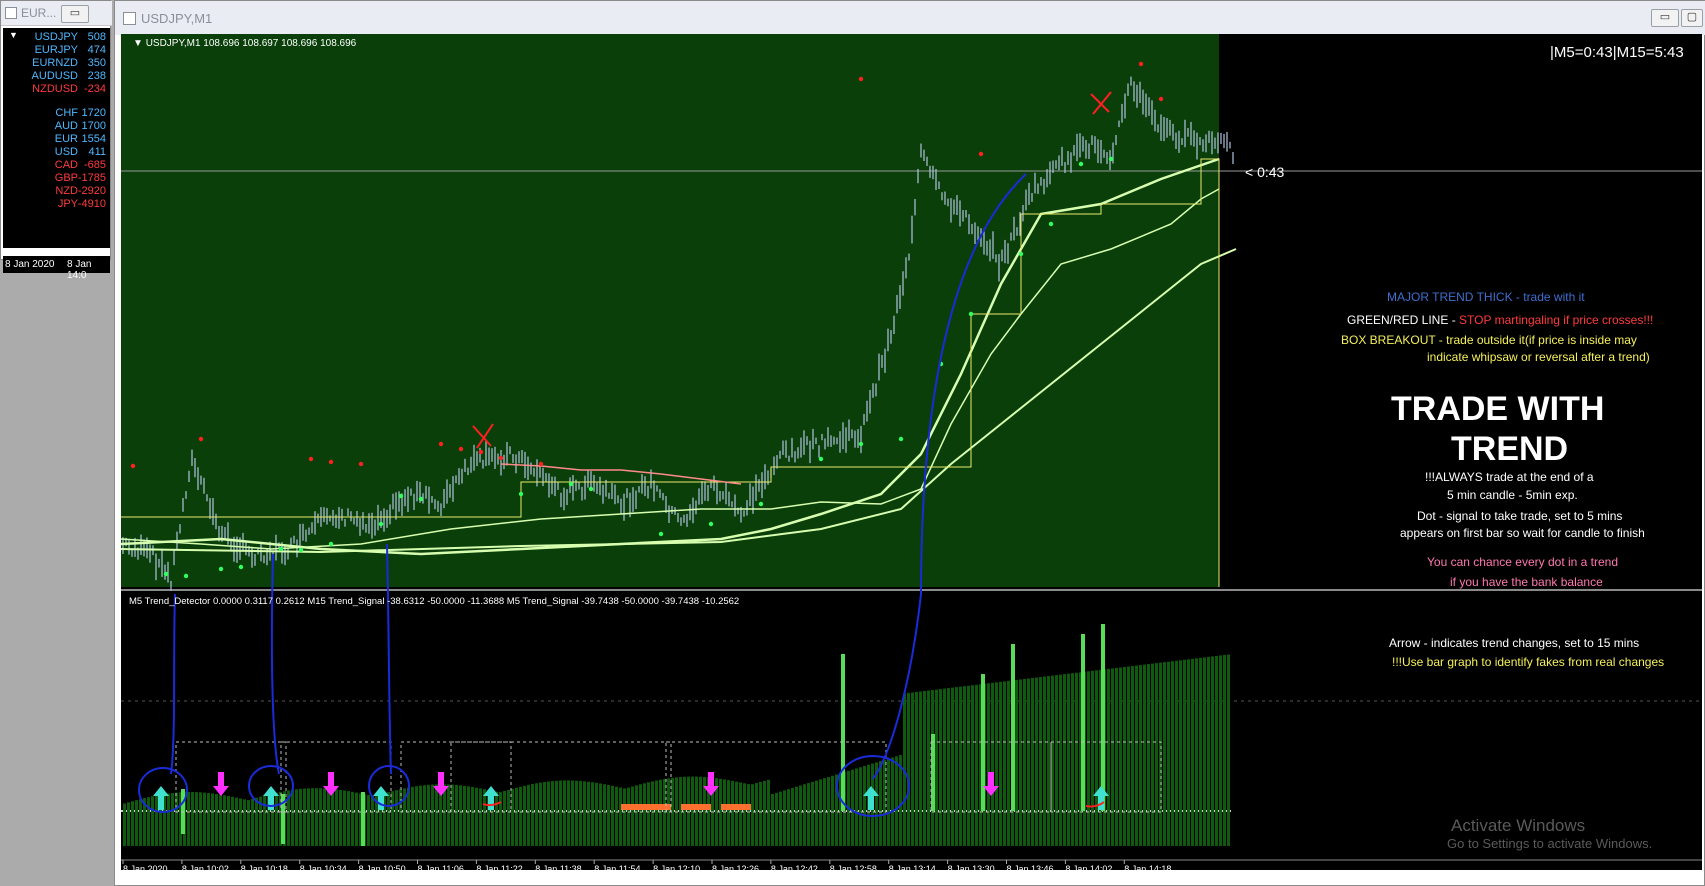 The width and height of the screenshot is (1705, 886). I want to click on chart-menu-icon: ▼, so click(139, 43).